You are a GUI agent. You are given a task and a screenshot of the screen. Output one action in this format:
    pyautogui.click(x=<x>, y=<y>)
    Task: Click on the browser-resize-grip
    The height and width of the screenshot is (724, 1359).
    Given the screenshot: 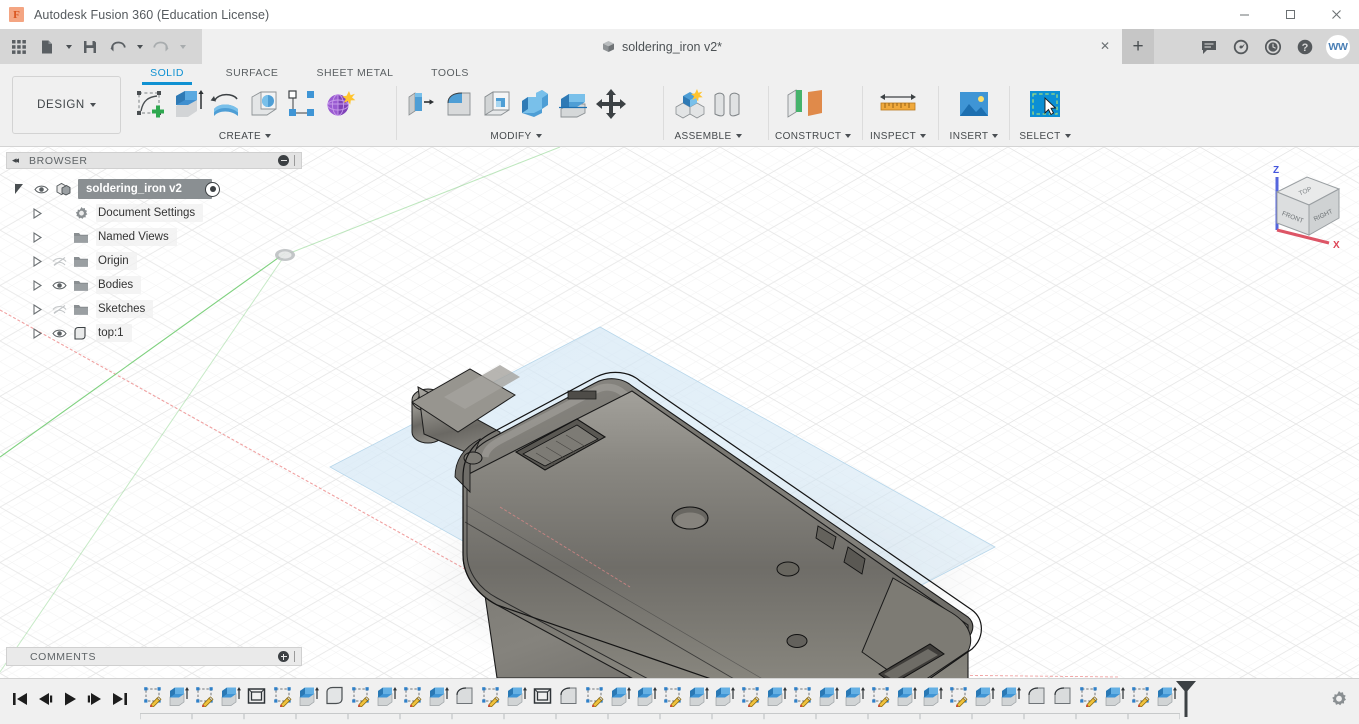 What is the action you would take?
    pyautogui.click(x=295, y=160)
    